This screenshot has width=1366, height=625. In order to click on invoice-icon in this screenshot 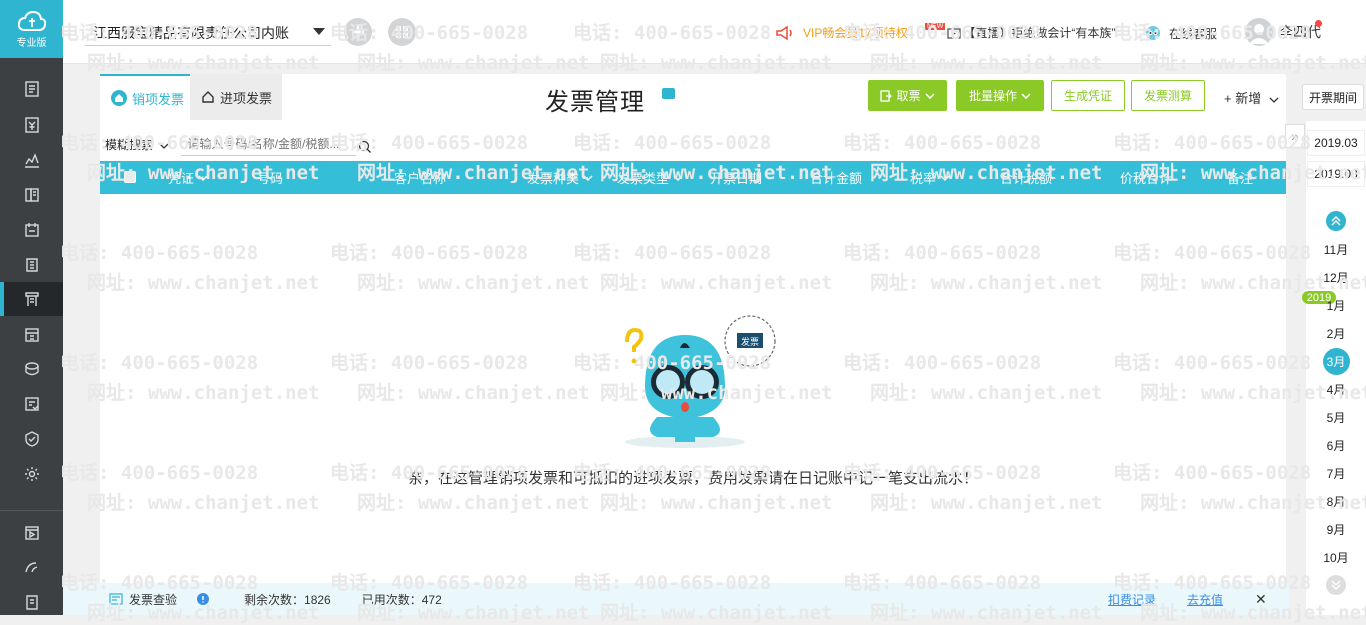, I will do `click(31, 299)`.